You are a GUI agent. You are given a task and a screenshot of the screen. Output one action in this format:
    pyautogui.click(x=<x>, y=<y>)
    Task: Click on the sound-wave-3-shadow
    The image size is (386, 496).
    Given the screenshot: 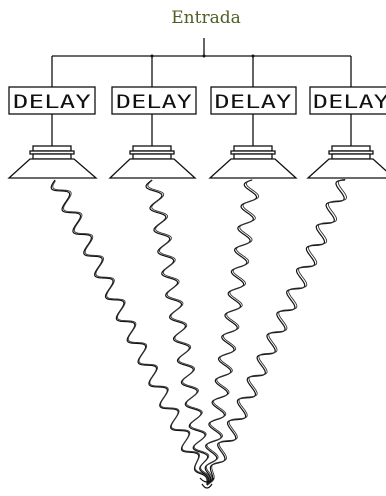 What is the action you would take?
    pyautogui.click(x=232, y=332)
    